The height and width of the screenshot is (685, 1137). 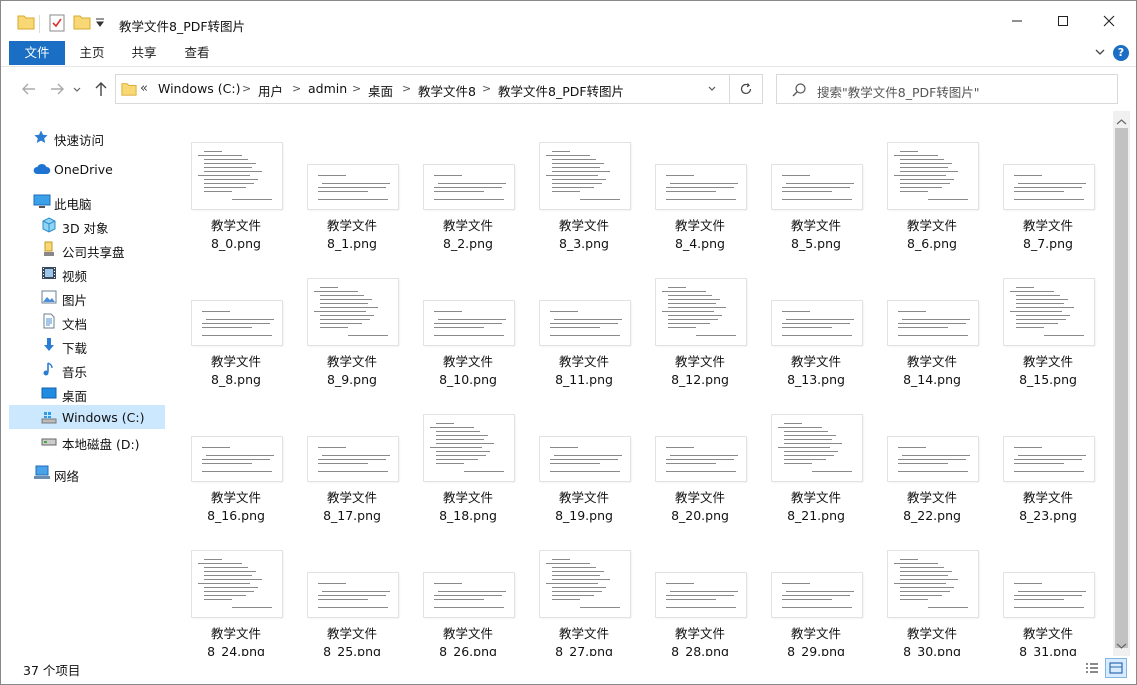 I want to click on details-view-button, so click(x=1092, y=668).